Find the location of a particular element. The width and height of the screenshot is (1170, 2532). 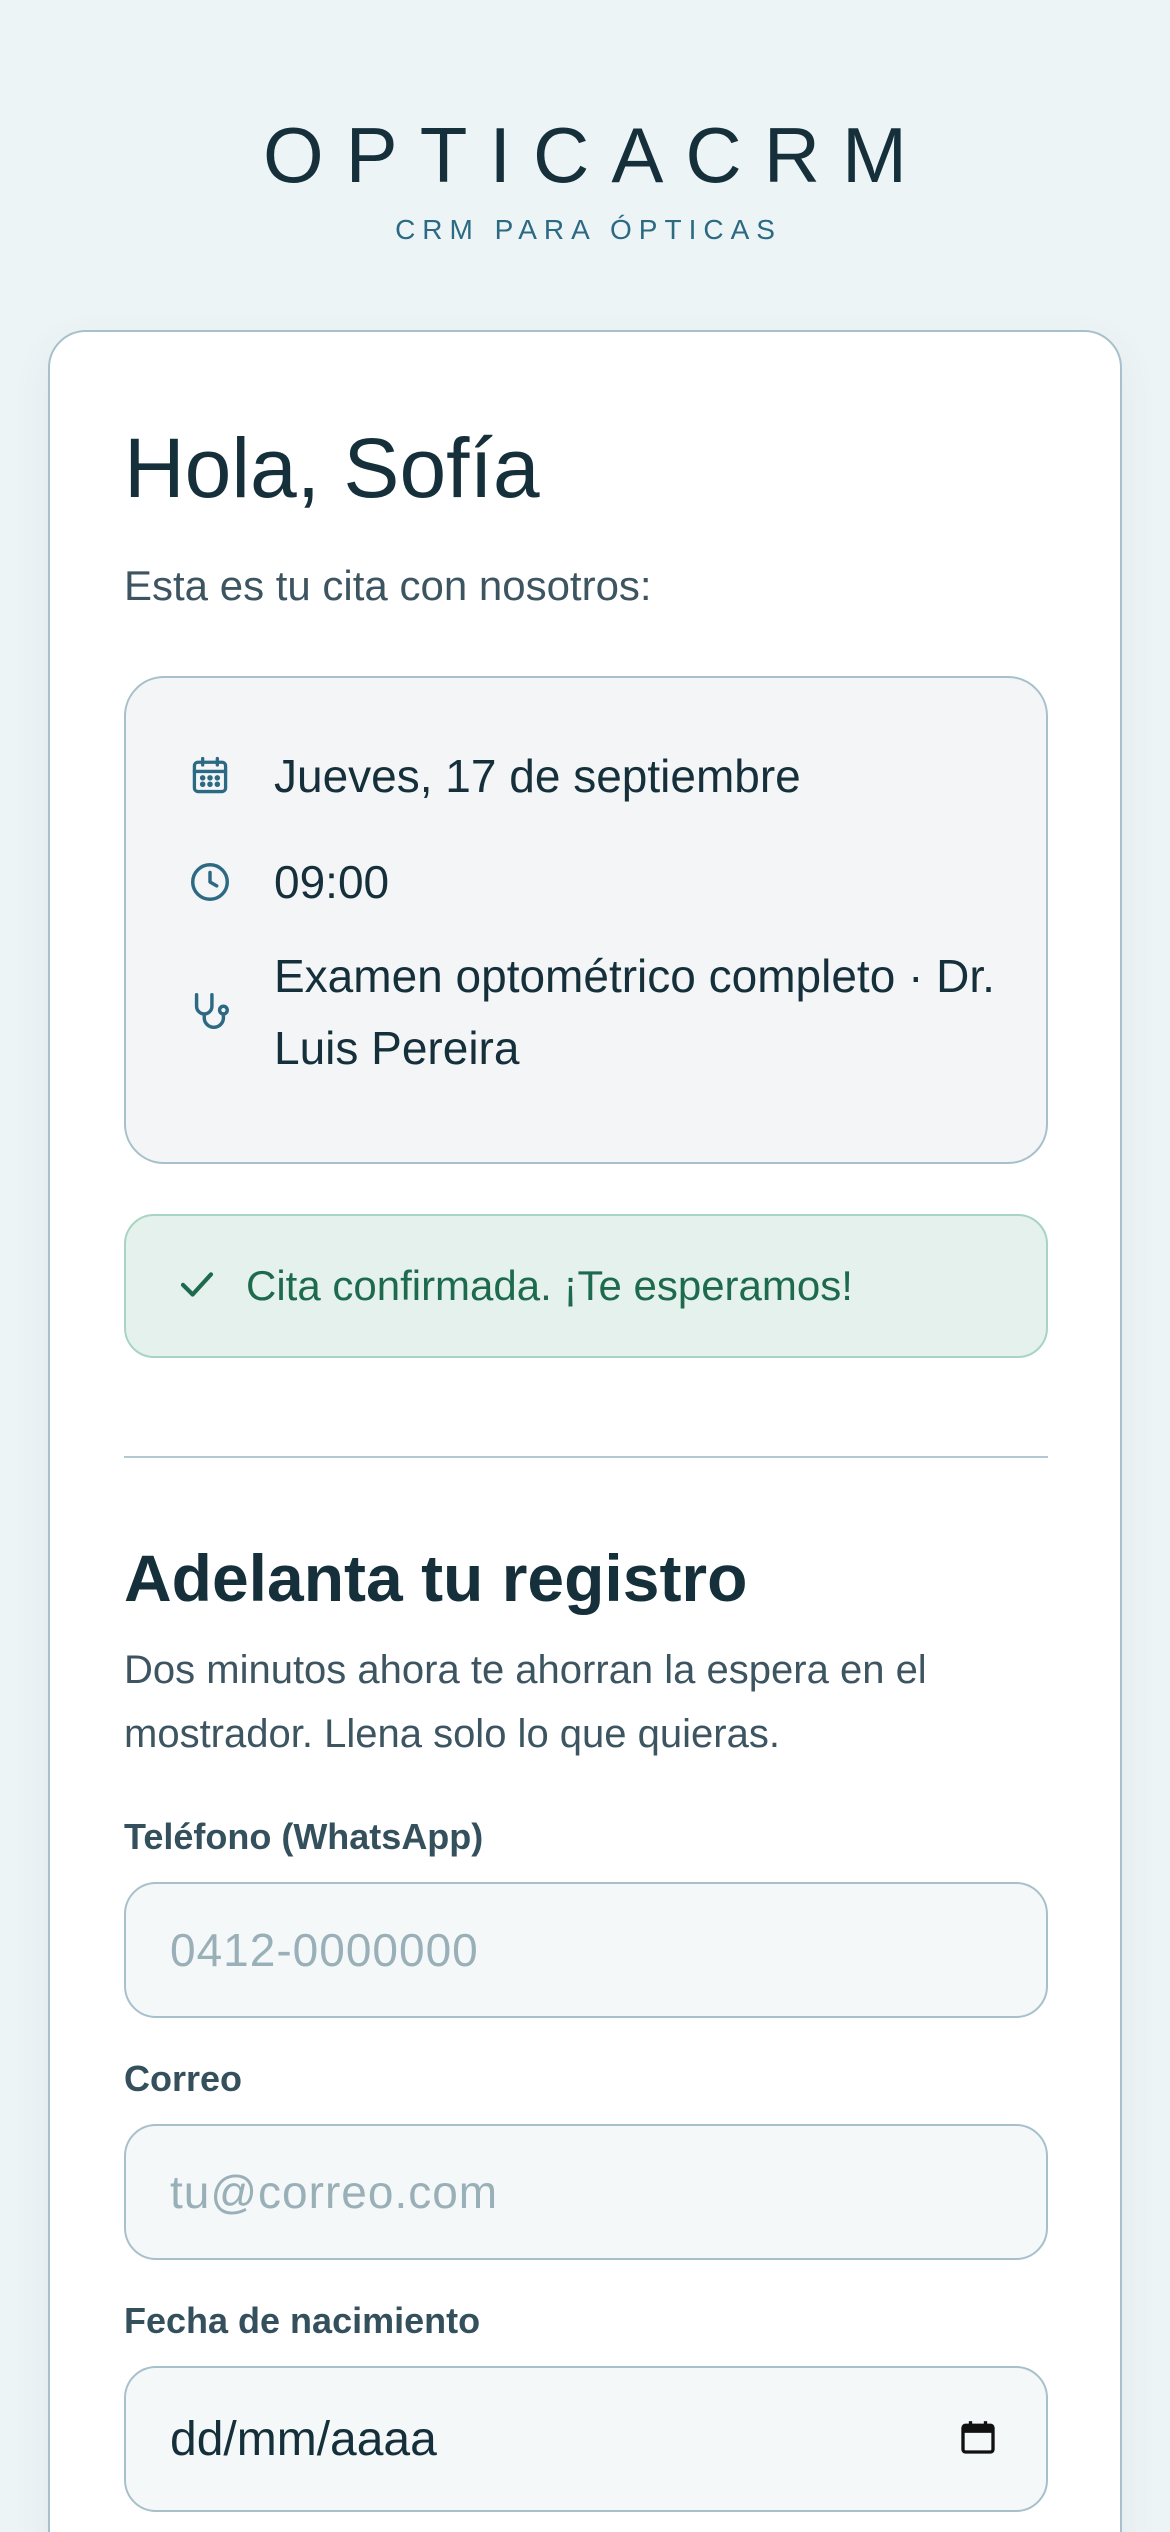

phone-input is located at coordinates (584, 1950).